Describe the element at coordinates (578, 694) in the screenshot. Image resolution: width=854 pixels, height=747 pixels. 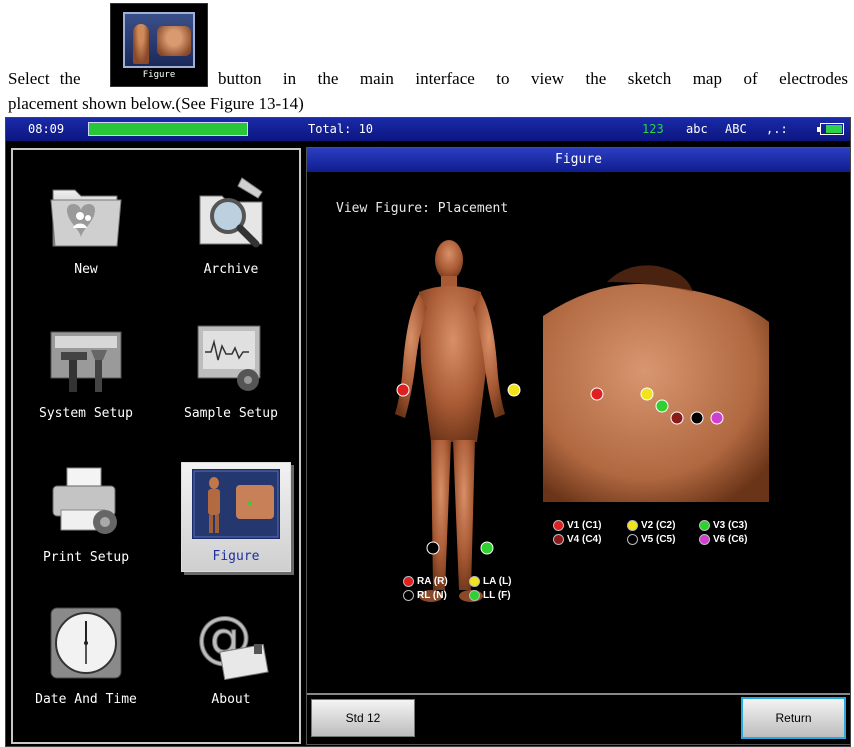
I see `panel-divider` at that location.